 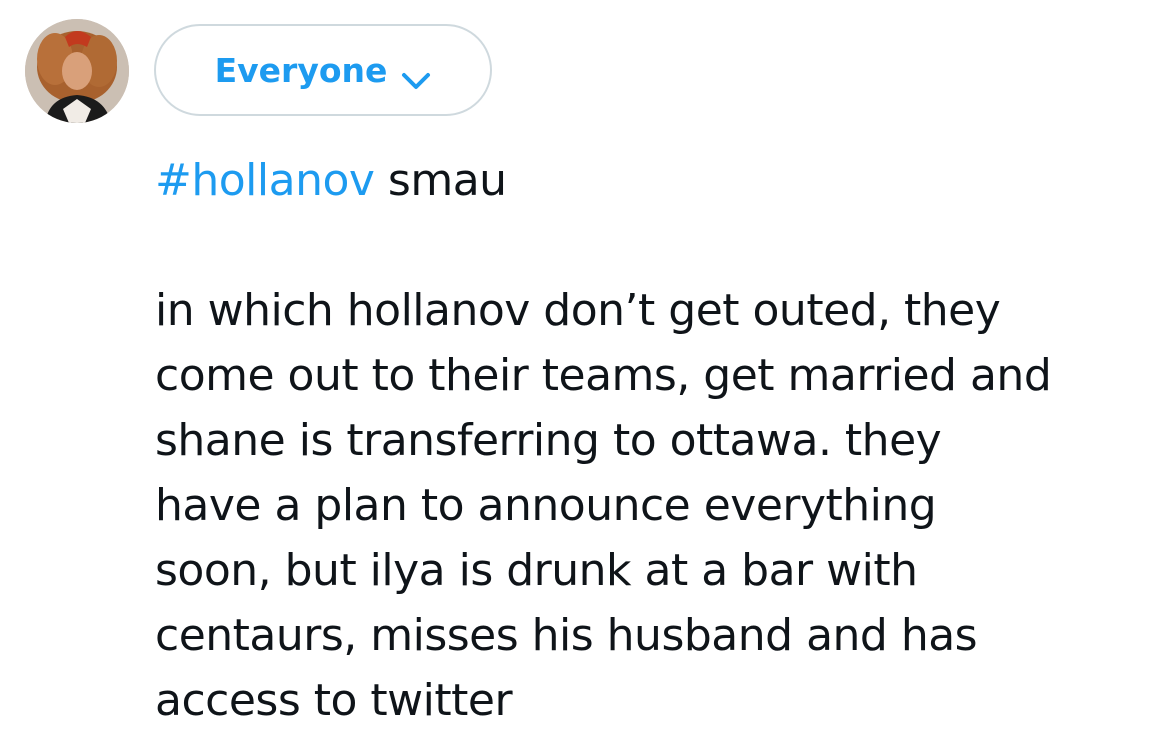 I want to click on tweet-body-line: in which hollanov don’t get outed, they, so click(x=578, y=310).